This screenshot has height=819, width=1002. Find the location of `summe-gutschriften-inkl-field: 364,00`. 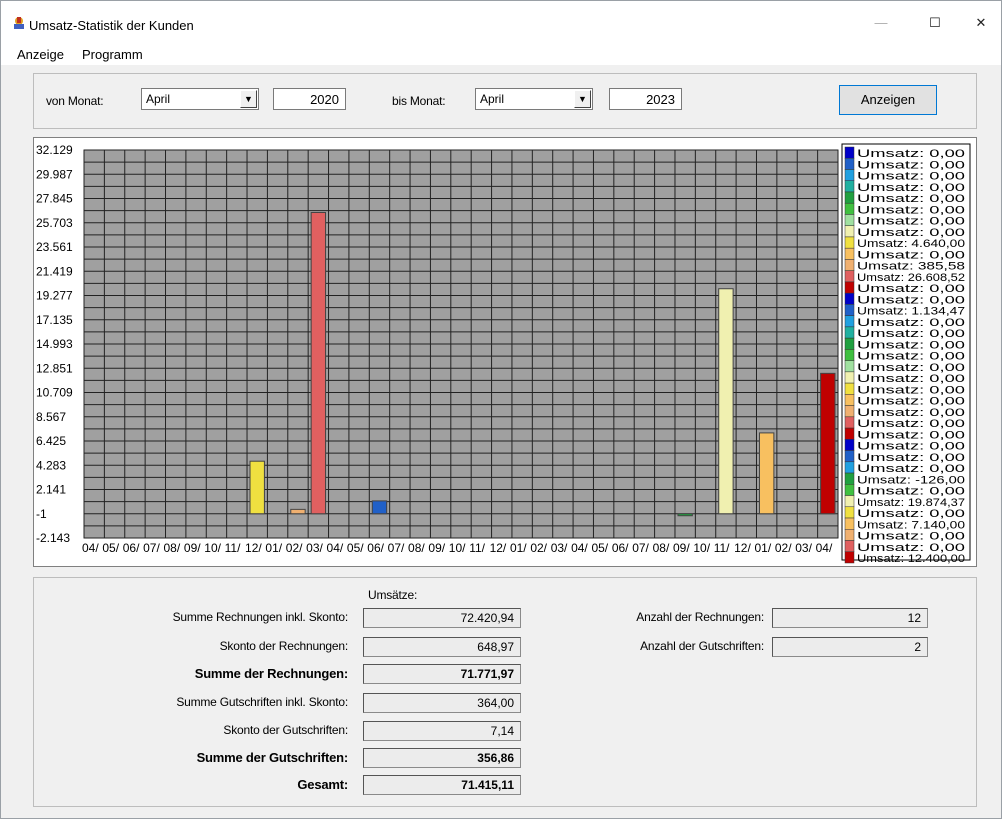

summe-gutschriften-inkl-field: 364,00 is located at coordinates (442, 703).